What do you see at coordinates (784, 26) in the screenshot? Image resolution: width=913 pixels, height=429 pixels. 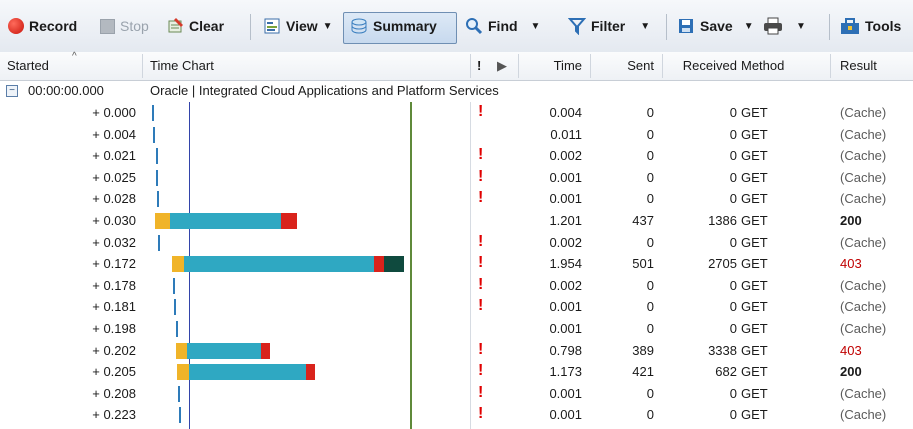 I see `print-button: ▼` at bounding box center [784, 26].